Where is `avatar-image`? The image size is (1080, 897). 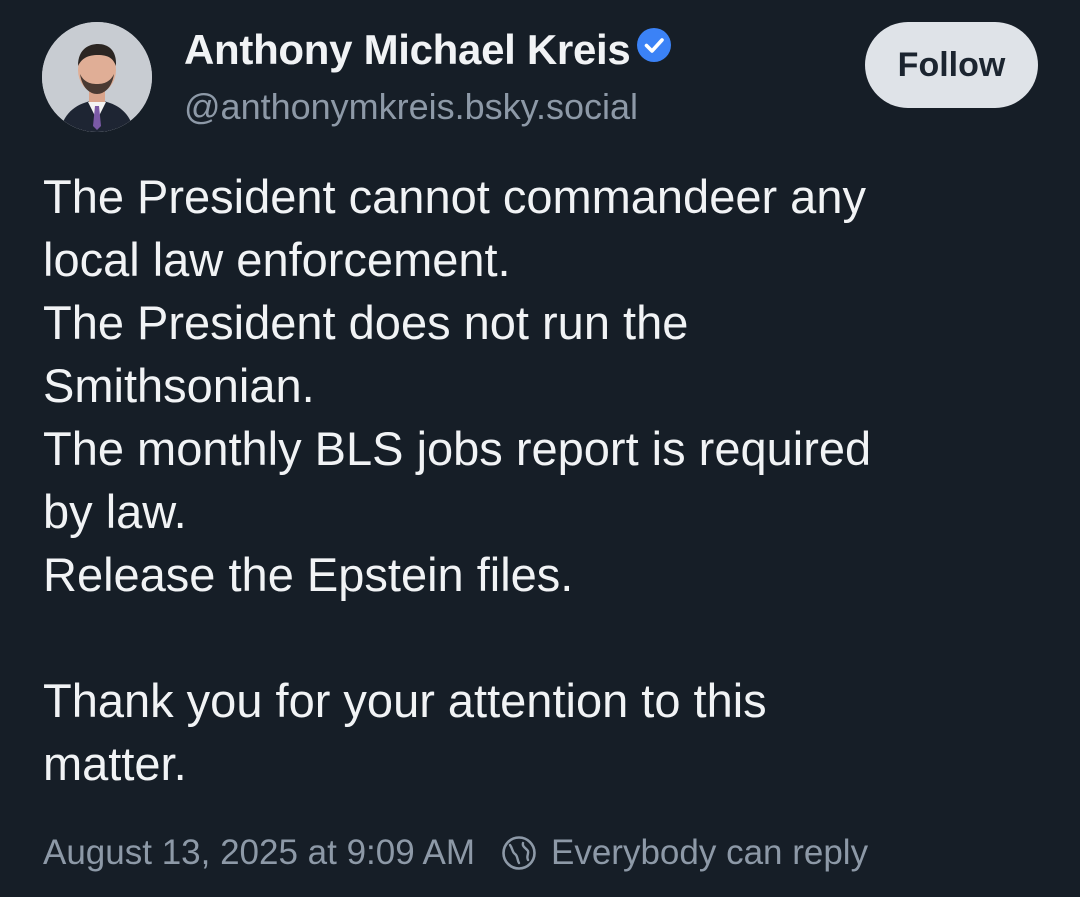
avatar-image is located at coordinates (97, 77).